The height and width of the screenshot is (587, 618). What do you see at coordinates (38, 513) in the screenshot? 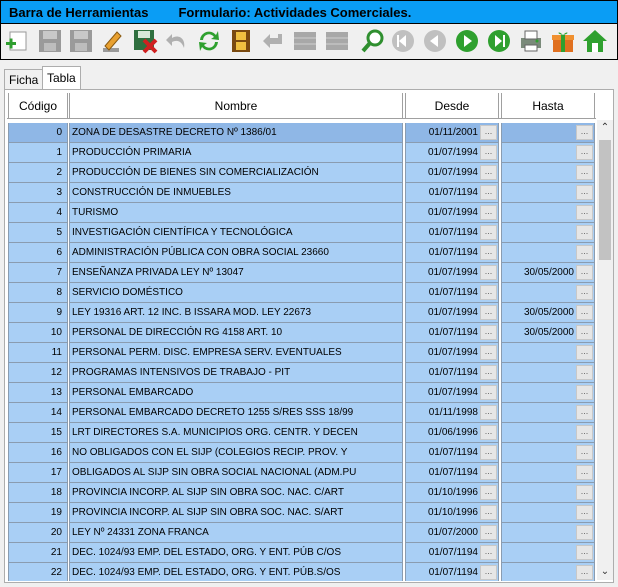
I see `cell-code: 19` at bounding box center [38, 513].